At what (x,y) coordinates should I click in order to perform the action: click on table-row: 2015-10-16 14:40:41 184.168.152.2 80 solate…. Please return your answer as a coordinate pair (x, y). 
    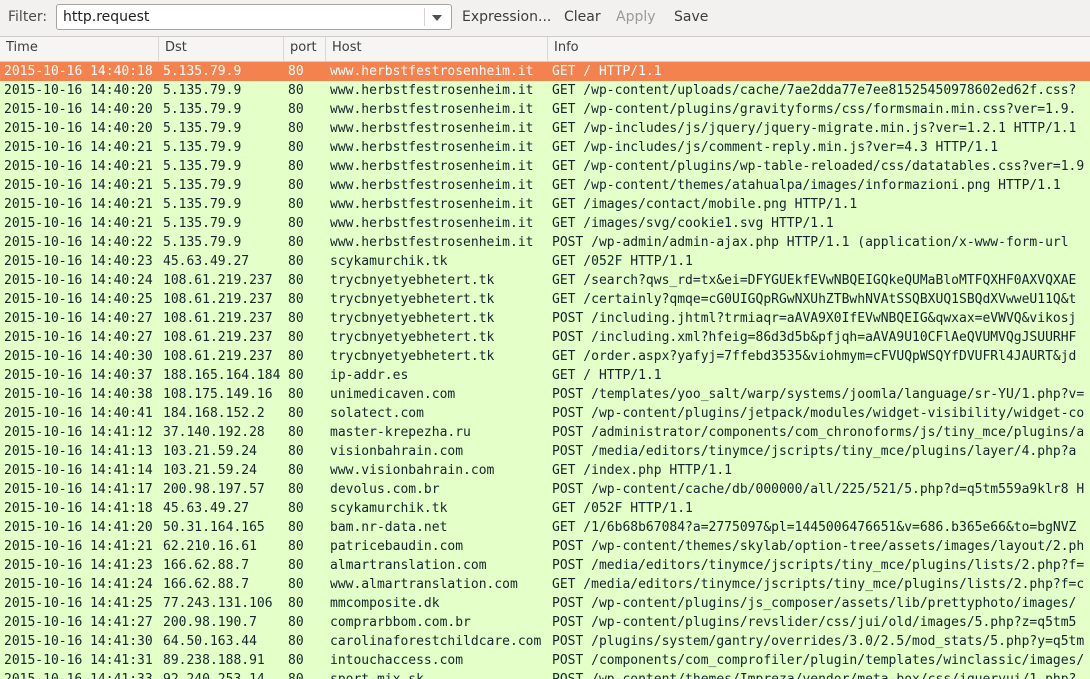
    Looking at the image, I should click on (545, 413).